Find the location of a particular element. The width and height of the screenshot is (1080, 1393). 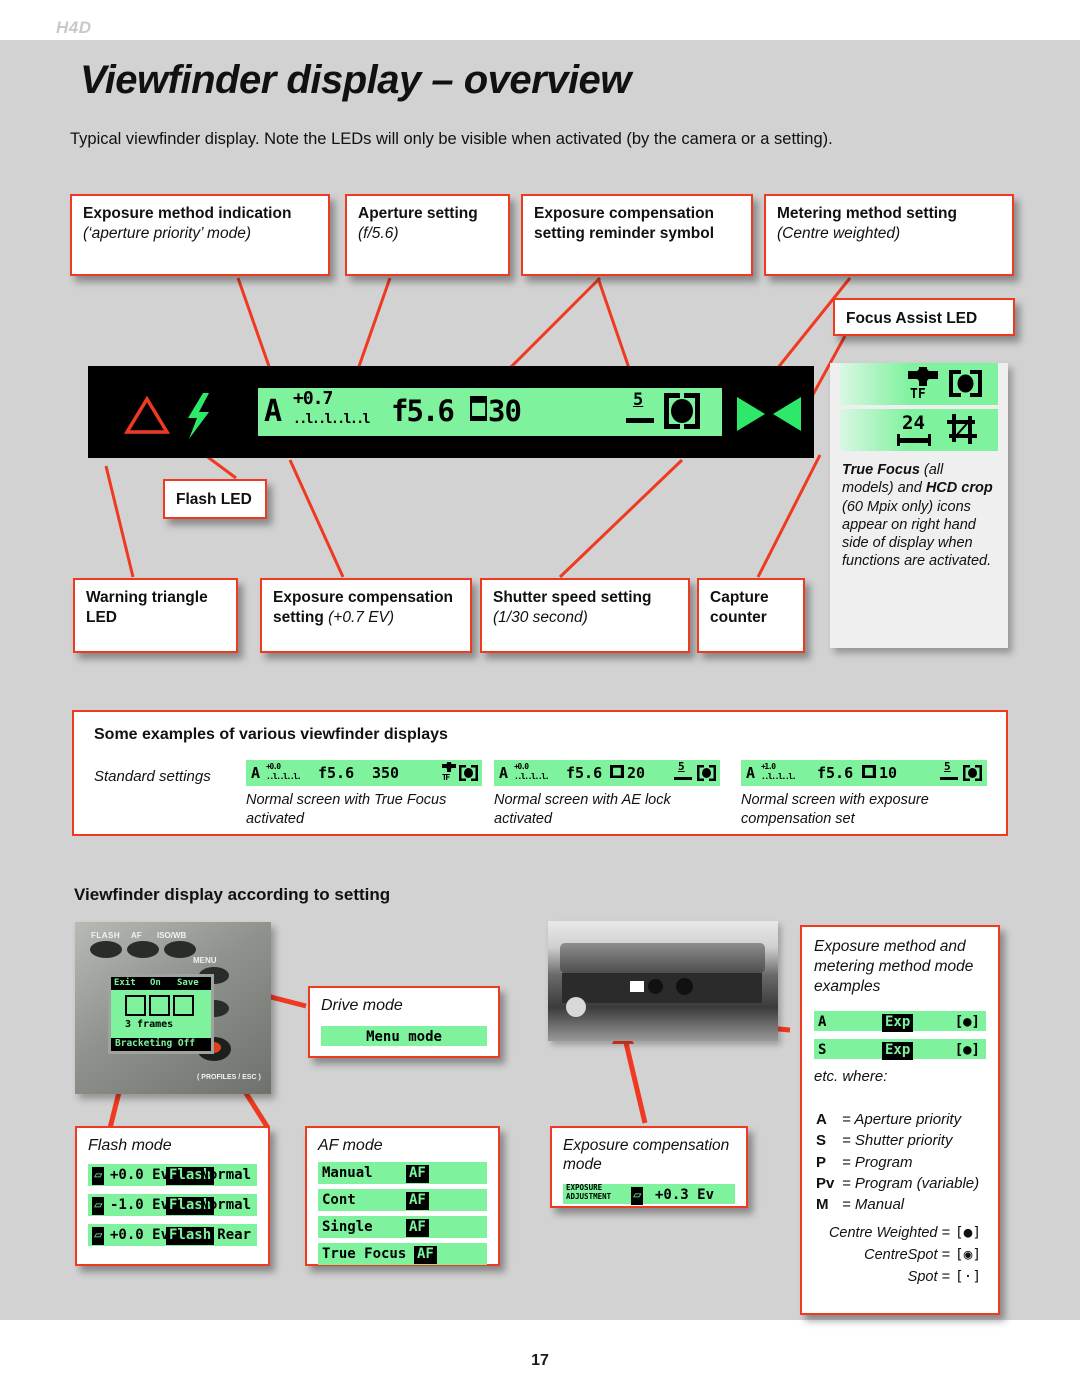

callout-capture-counter: Capture counter is located at coordinates (751, 615).